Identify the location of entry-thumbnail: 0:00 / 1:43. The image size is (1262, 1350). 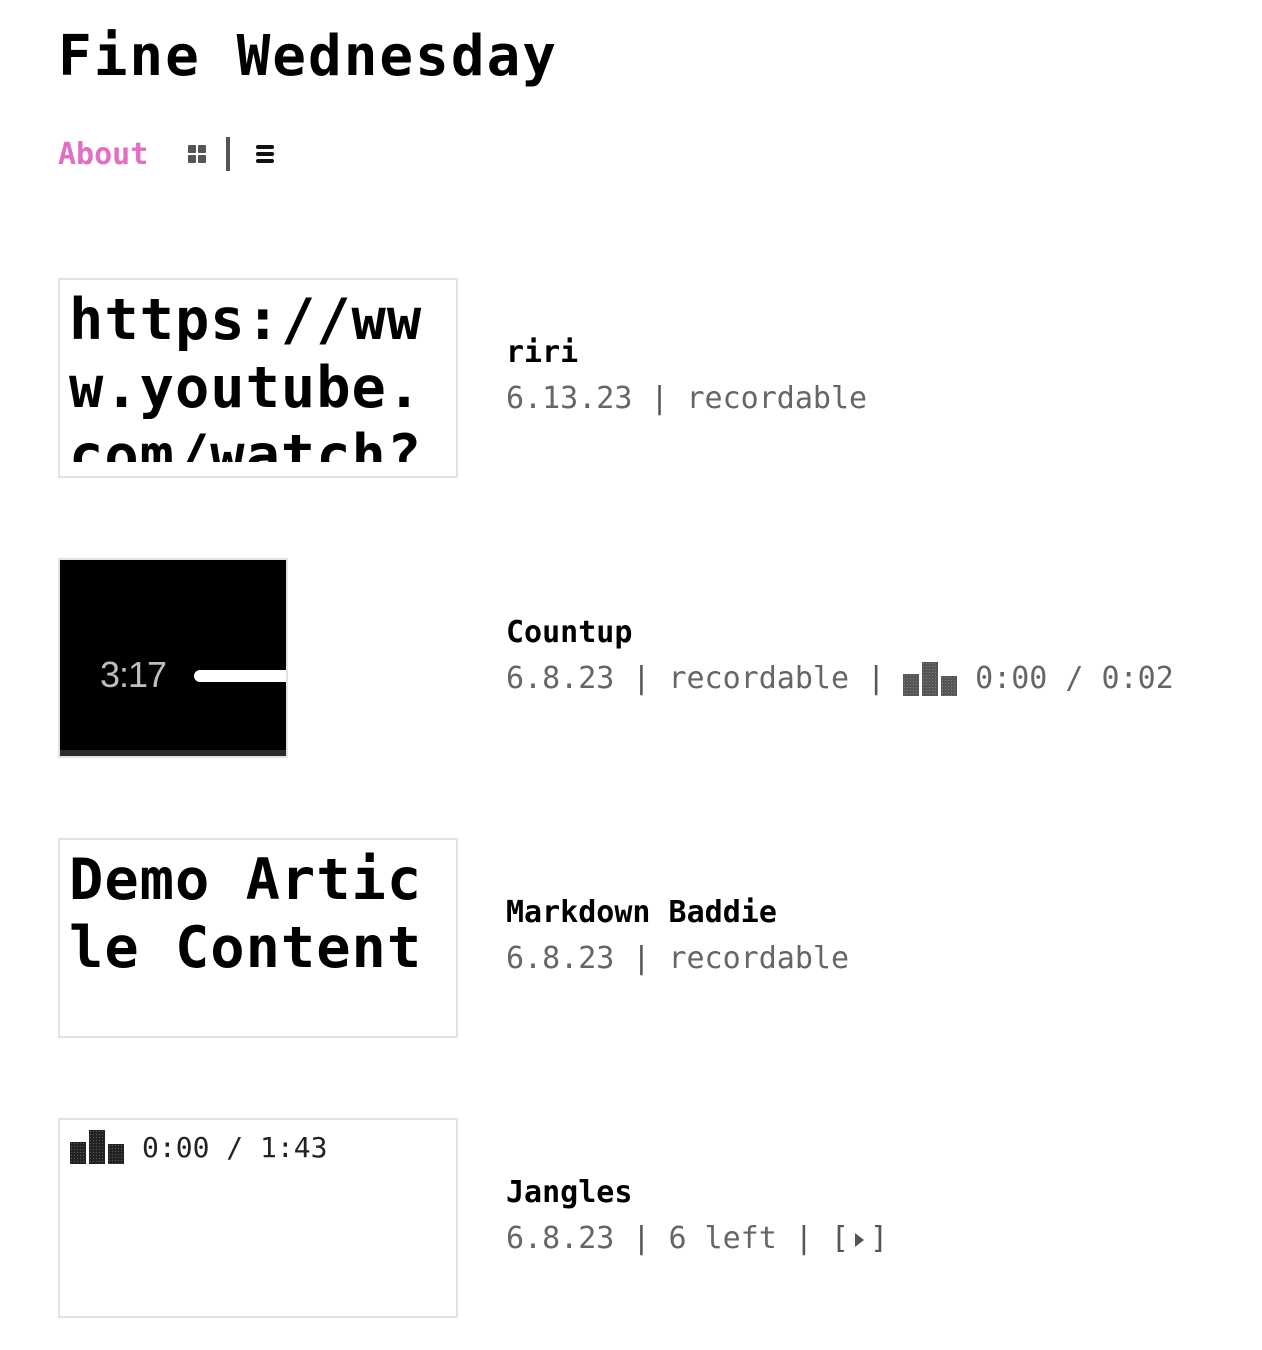
(258, 1218).